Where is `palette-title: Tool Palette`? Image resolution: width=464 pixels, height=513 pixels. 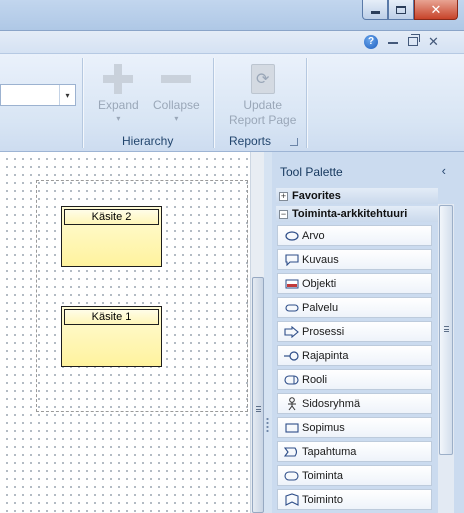
palette-title: Tool Palette is located at coordinates (311, 172).